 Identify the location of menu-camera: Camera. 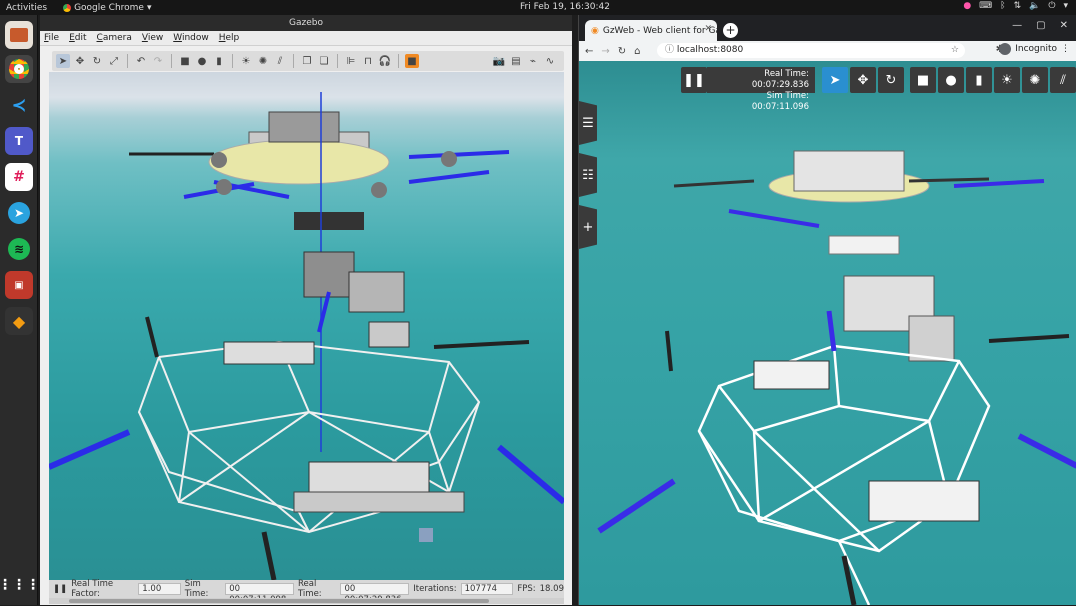
(114, 38).